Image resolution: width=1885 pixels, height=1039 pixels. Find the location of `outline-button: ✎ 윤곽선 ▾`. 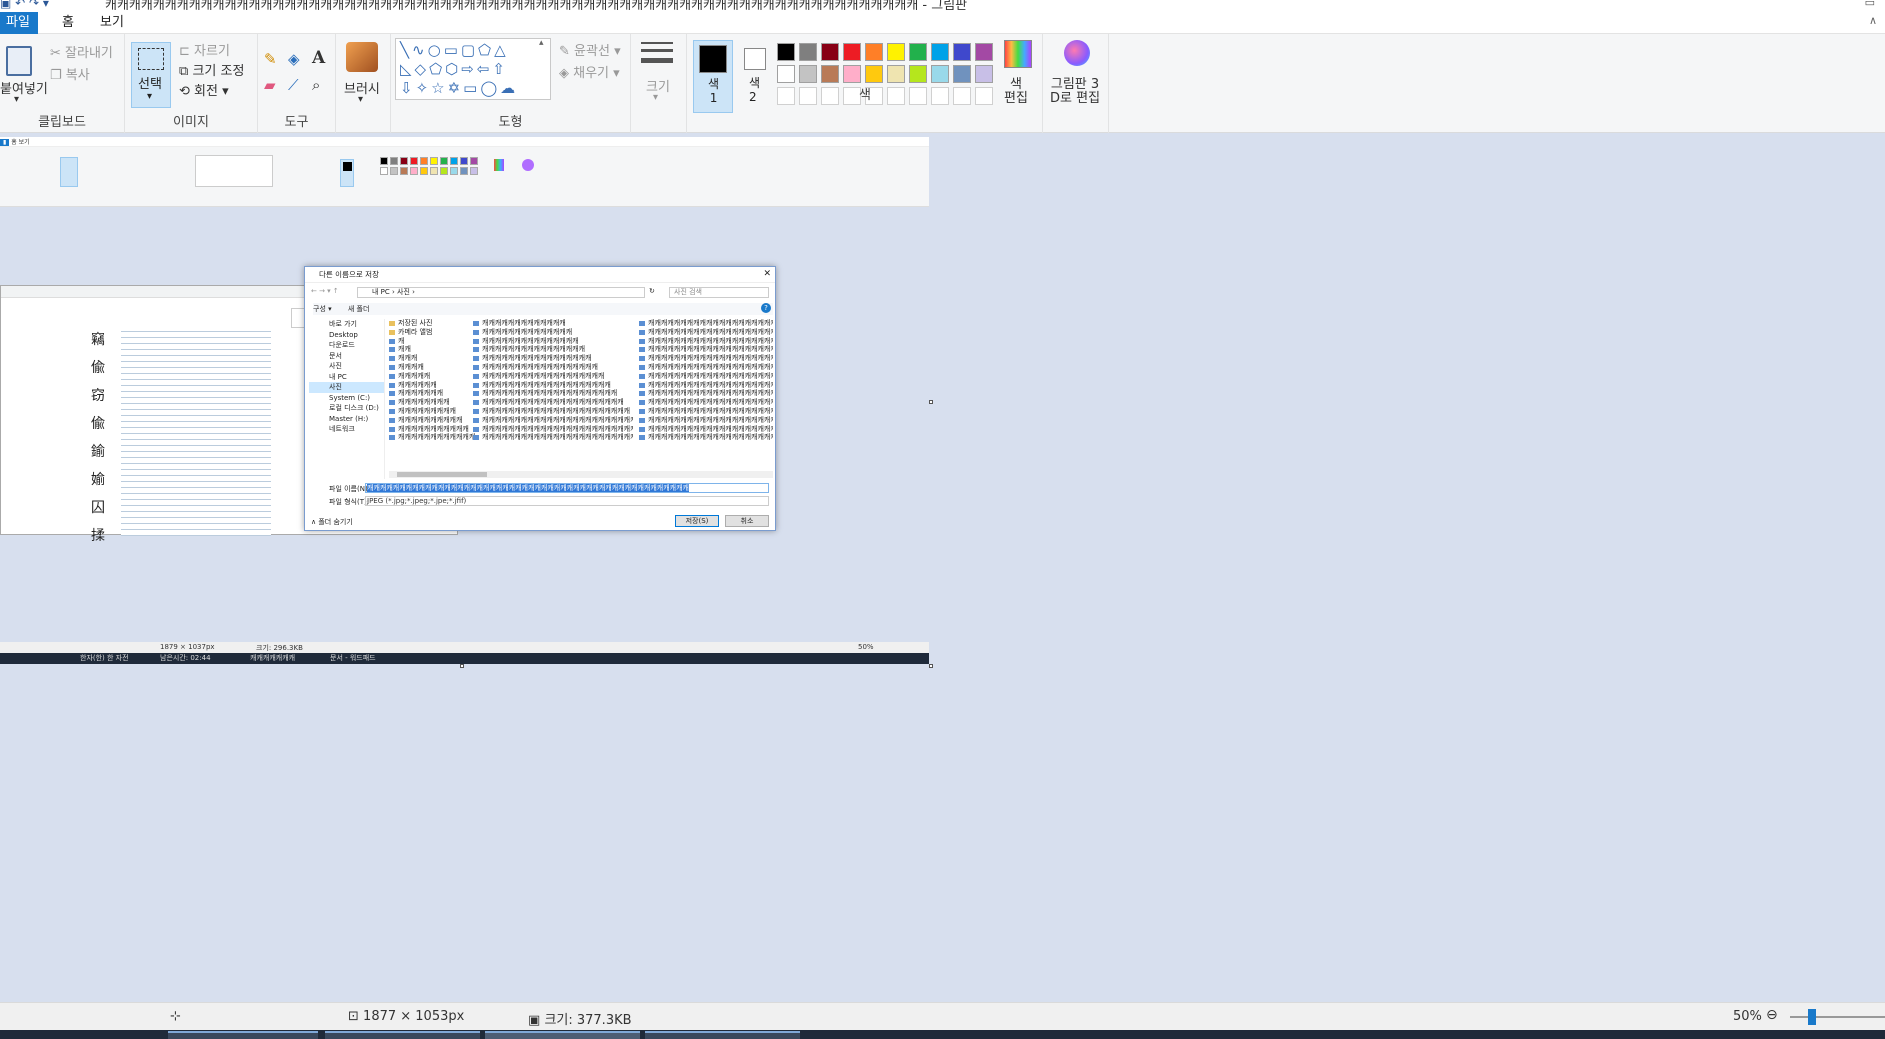

outline-button: ✎ 윤곽선 ▾ is located at coordinates (590, 49).